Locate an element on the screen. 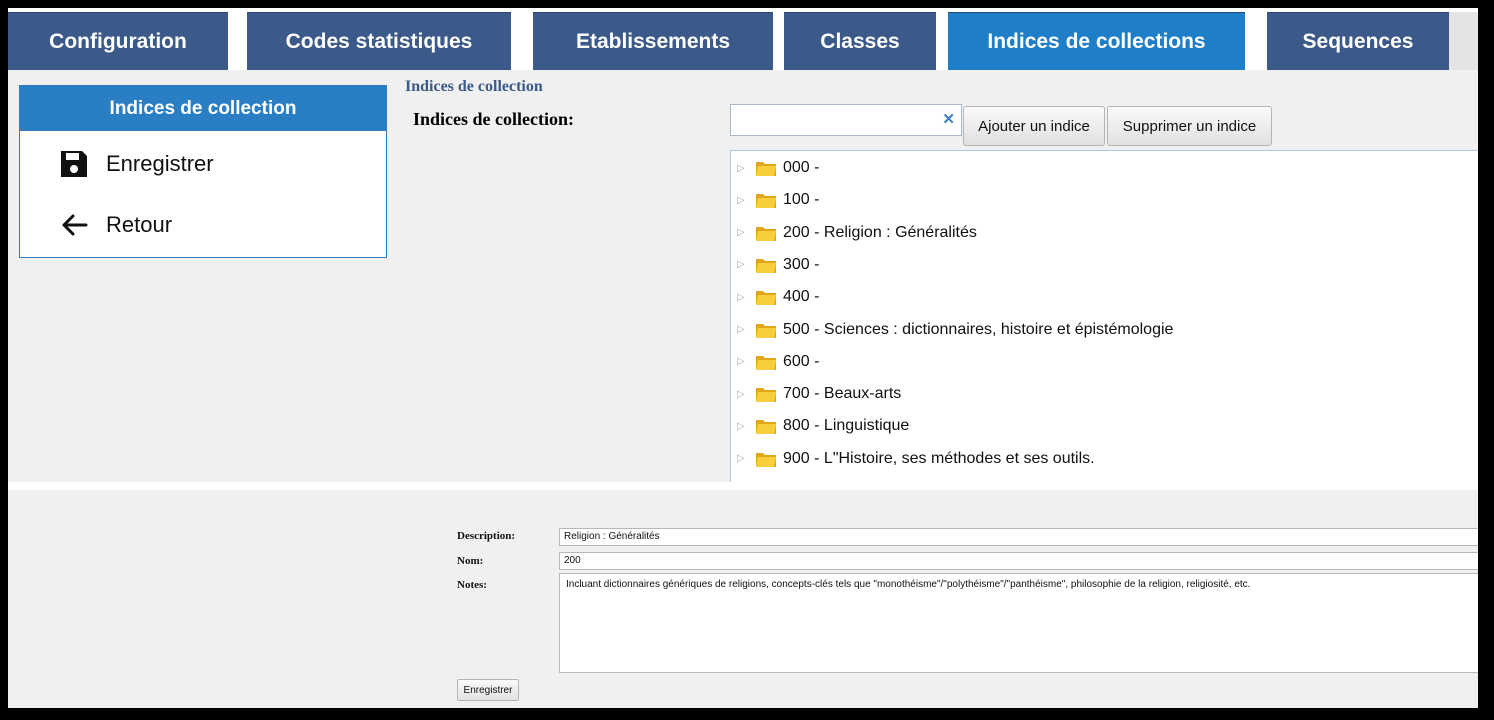  description-field: Religion : Généralités is located at coordinates (1018, 537).